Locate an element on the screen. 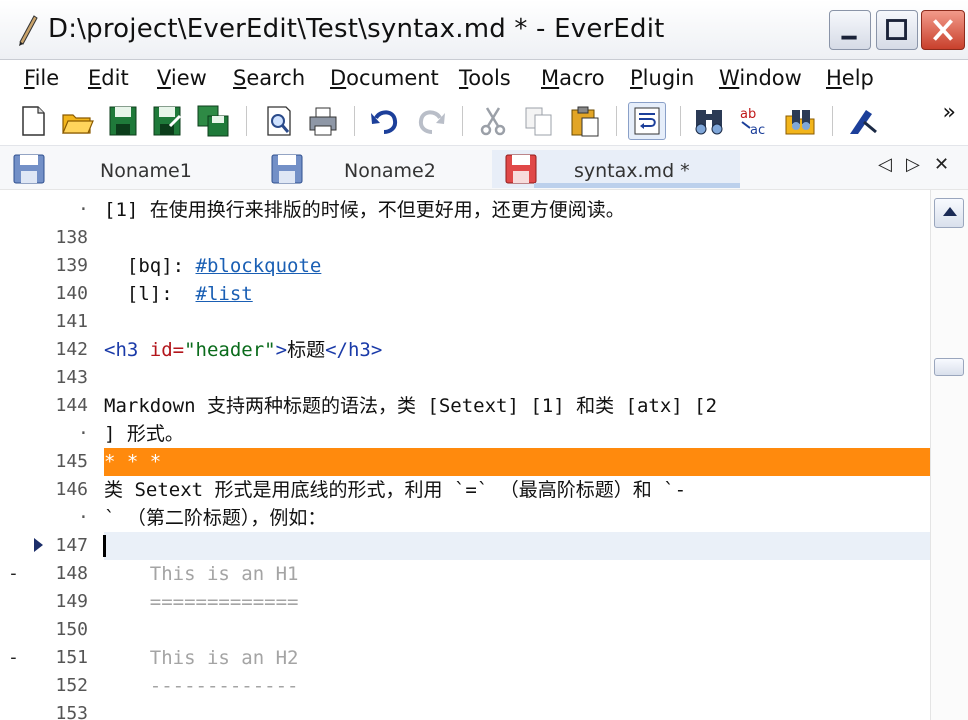  cut-icon is located at coordinates (493, 121).